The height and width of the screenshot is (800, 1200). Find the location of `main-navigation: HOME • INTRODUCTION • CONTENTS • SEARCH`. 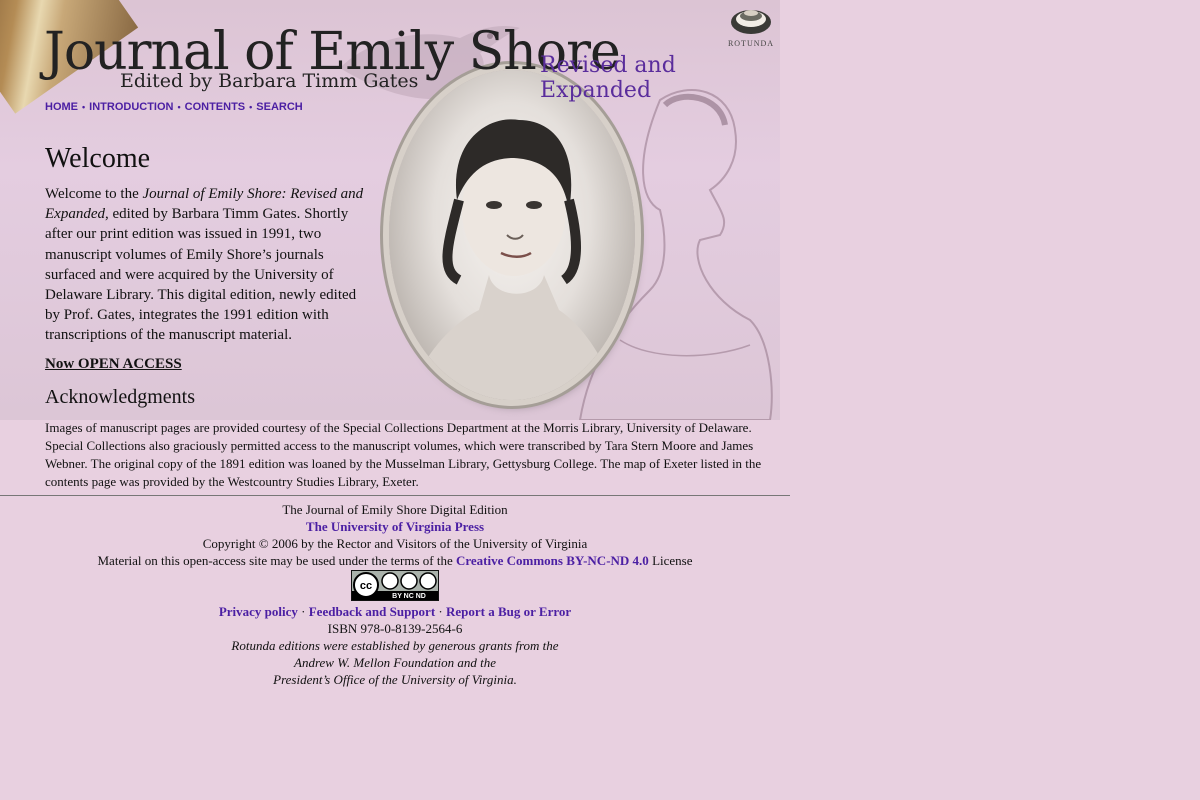

main-navigation: HOME • INTRODUCTION • CONTENTS • SEARCH is located at coordinates (174, 107).